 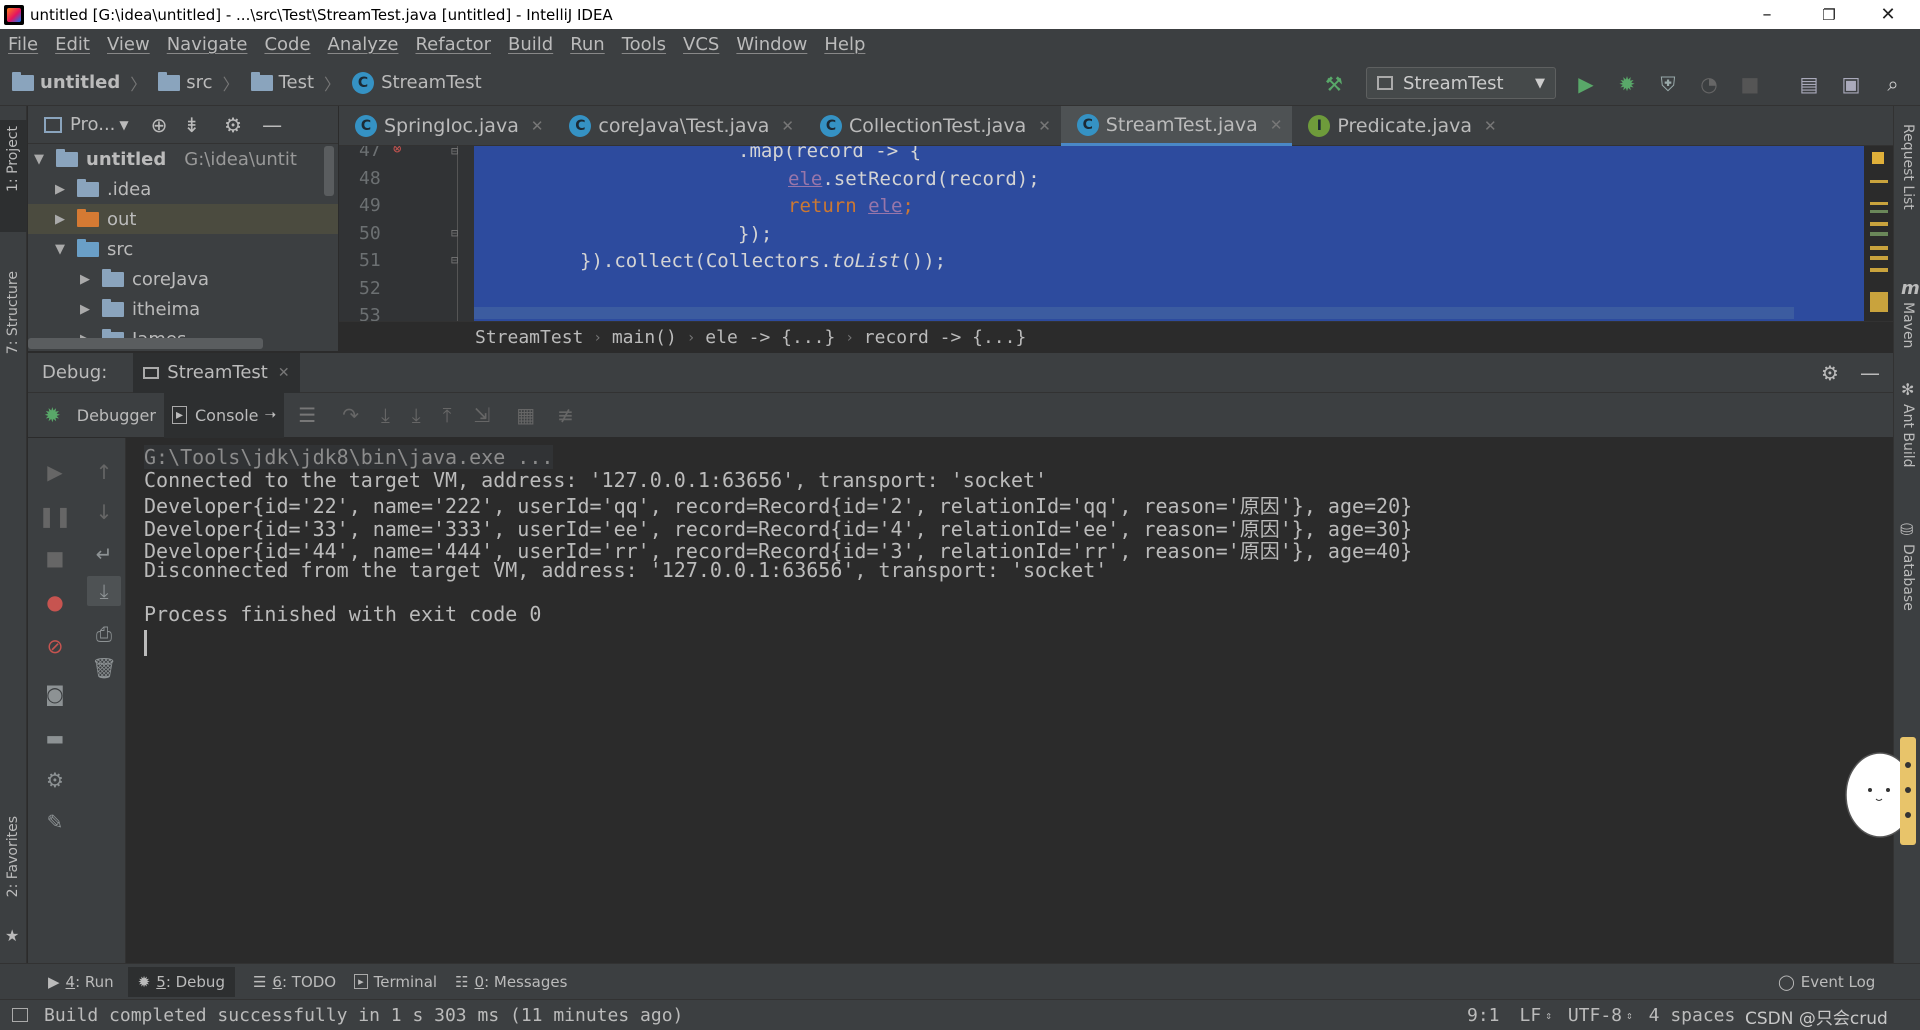 What do you see at coordinates (60, 249) in the screenshot?
I see `tree-expanded-icon: ▼` at bounding box center [60, 249].